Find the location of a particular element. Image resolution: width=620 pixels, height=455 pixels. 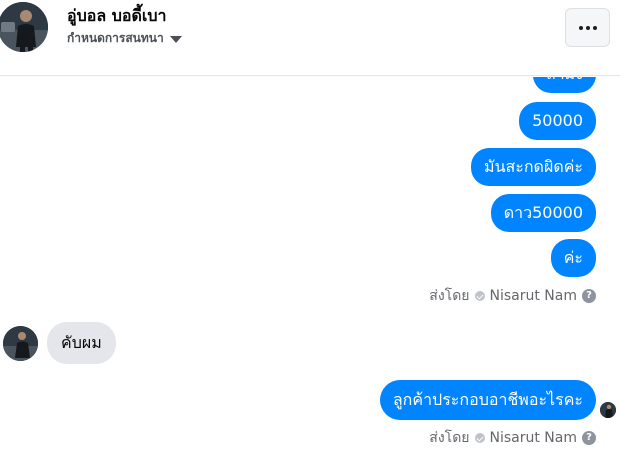

outgoing-message: ถามง is located at coordinates (564, 85).